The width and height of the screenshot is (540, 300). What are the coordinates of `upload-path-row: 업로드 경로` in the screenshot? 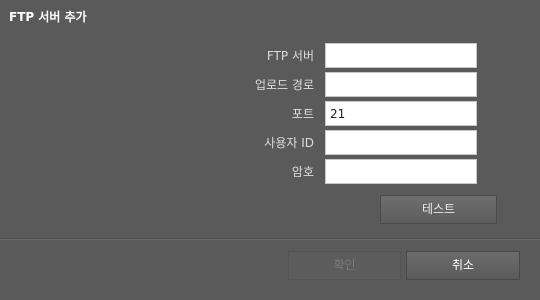 It's located at (270, 84).